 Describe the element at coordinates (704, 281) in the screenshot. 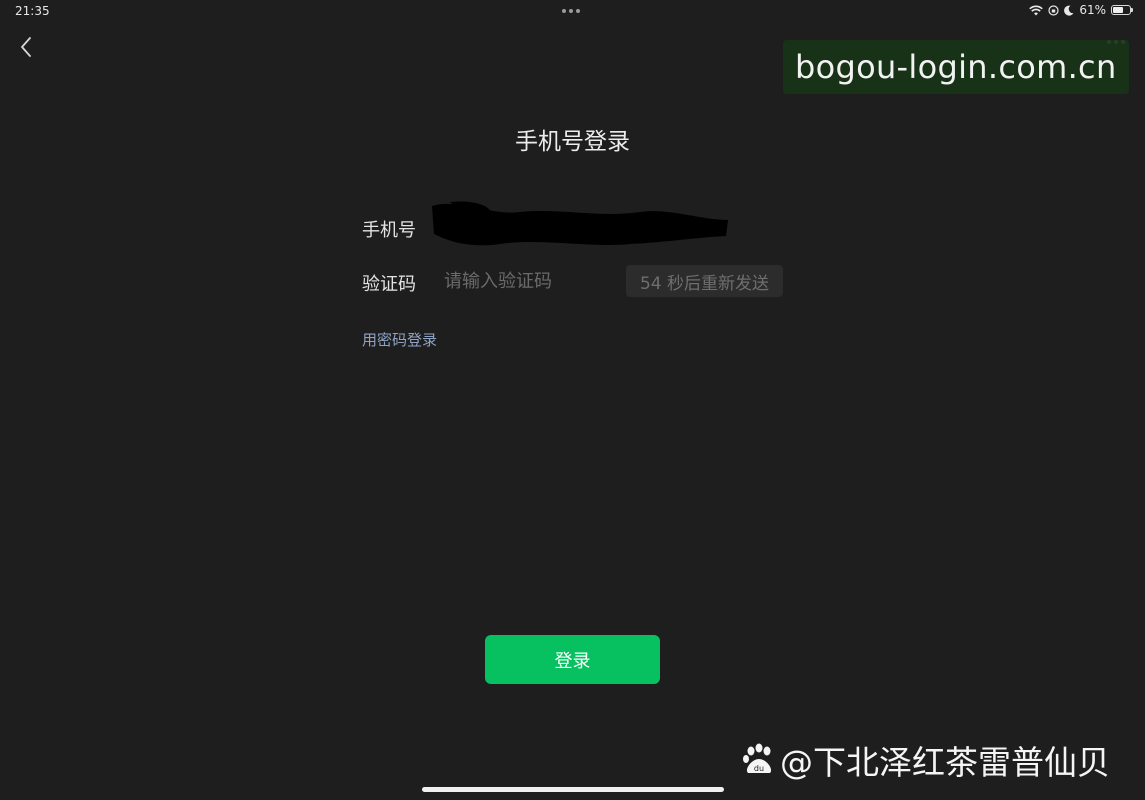

I see `resend-code-button: 54 秒后重新发送` at that location.